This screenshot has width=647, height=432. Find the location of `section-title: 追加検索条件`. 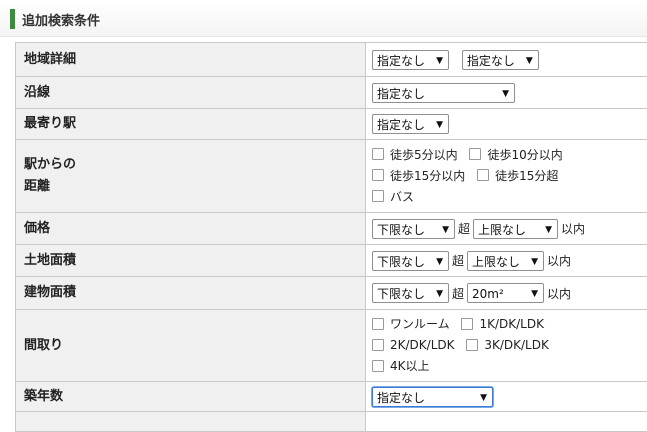

section-title: 追加検索条件 is located at coordinates (61, 19).